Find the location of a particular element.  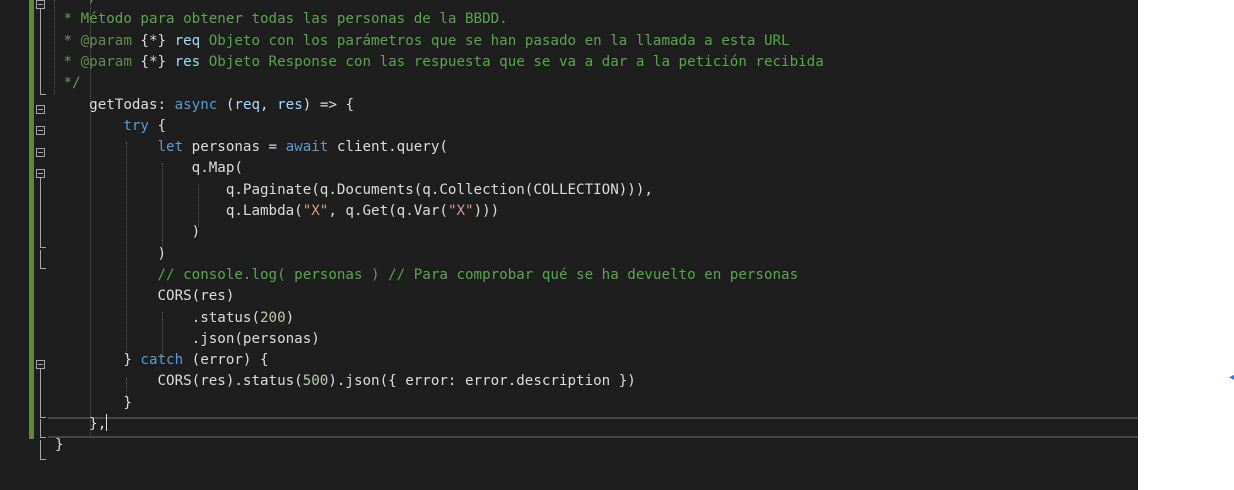

code-line: q.Lambda("X", q.Get(q.Var("X"))) is located at coordinates (277, 211).